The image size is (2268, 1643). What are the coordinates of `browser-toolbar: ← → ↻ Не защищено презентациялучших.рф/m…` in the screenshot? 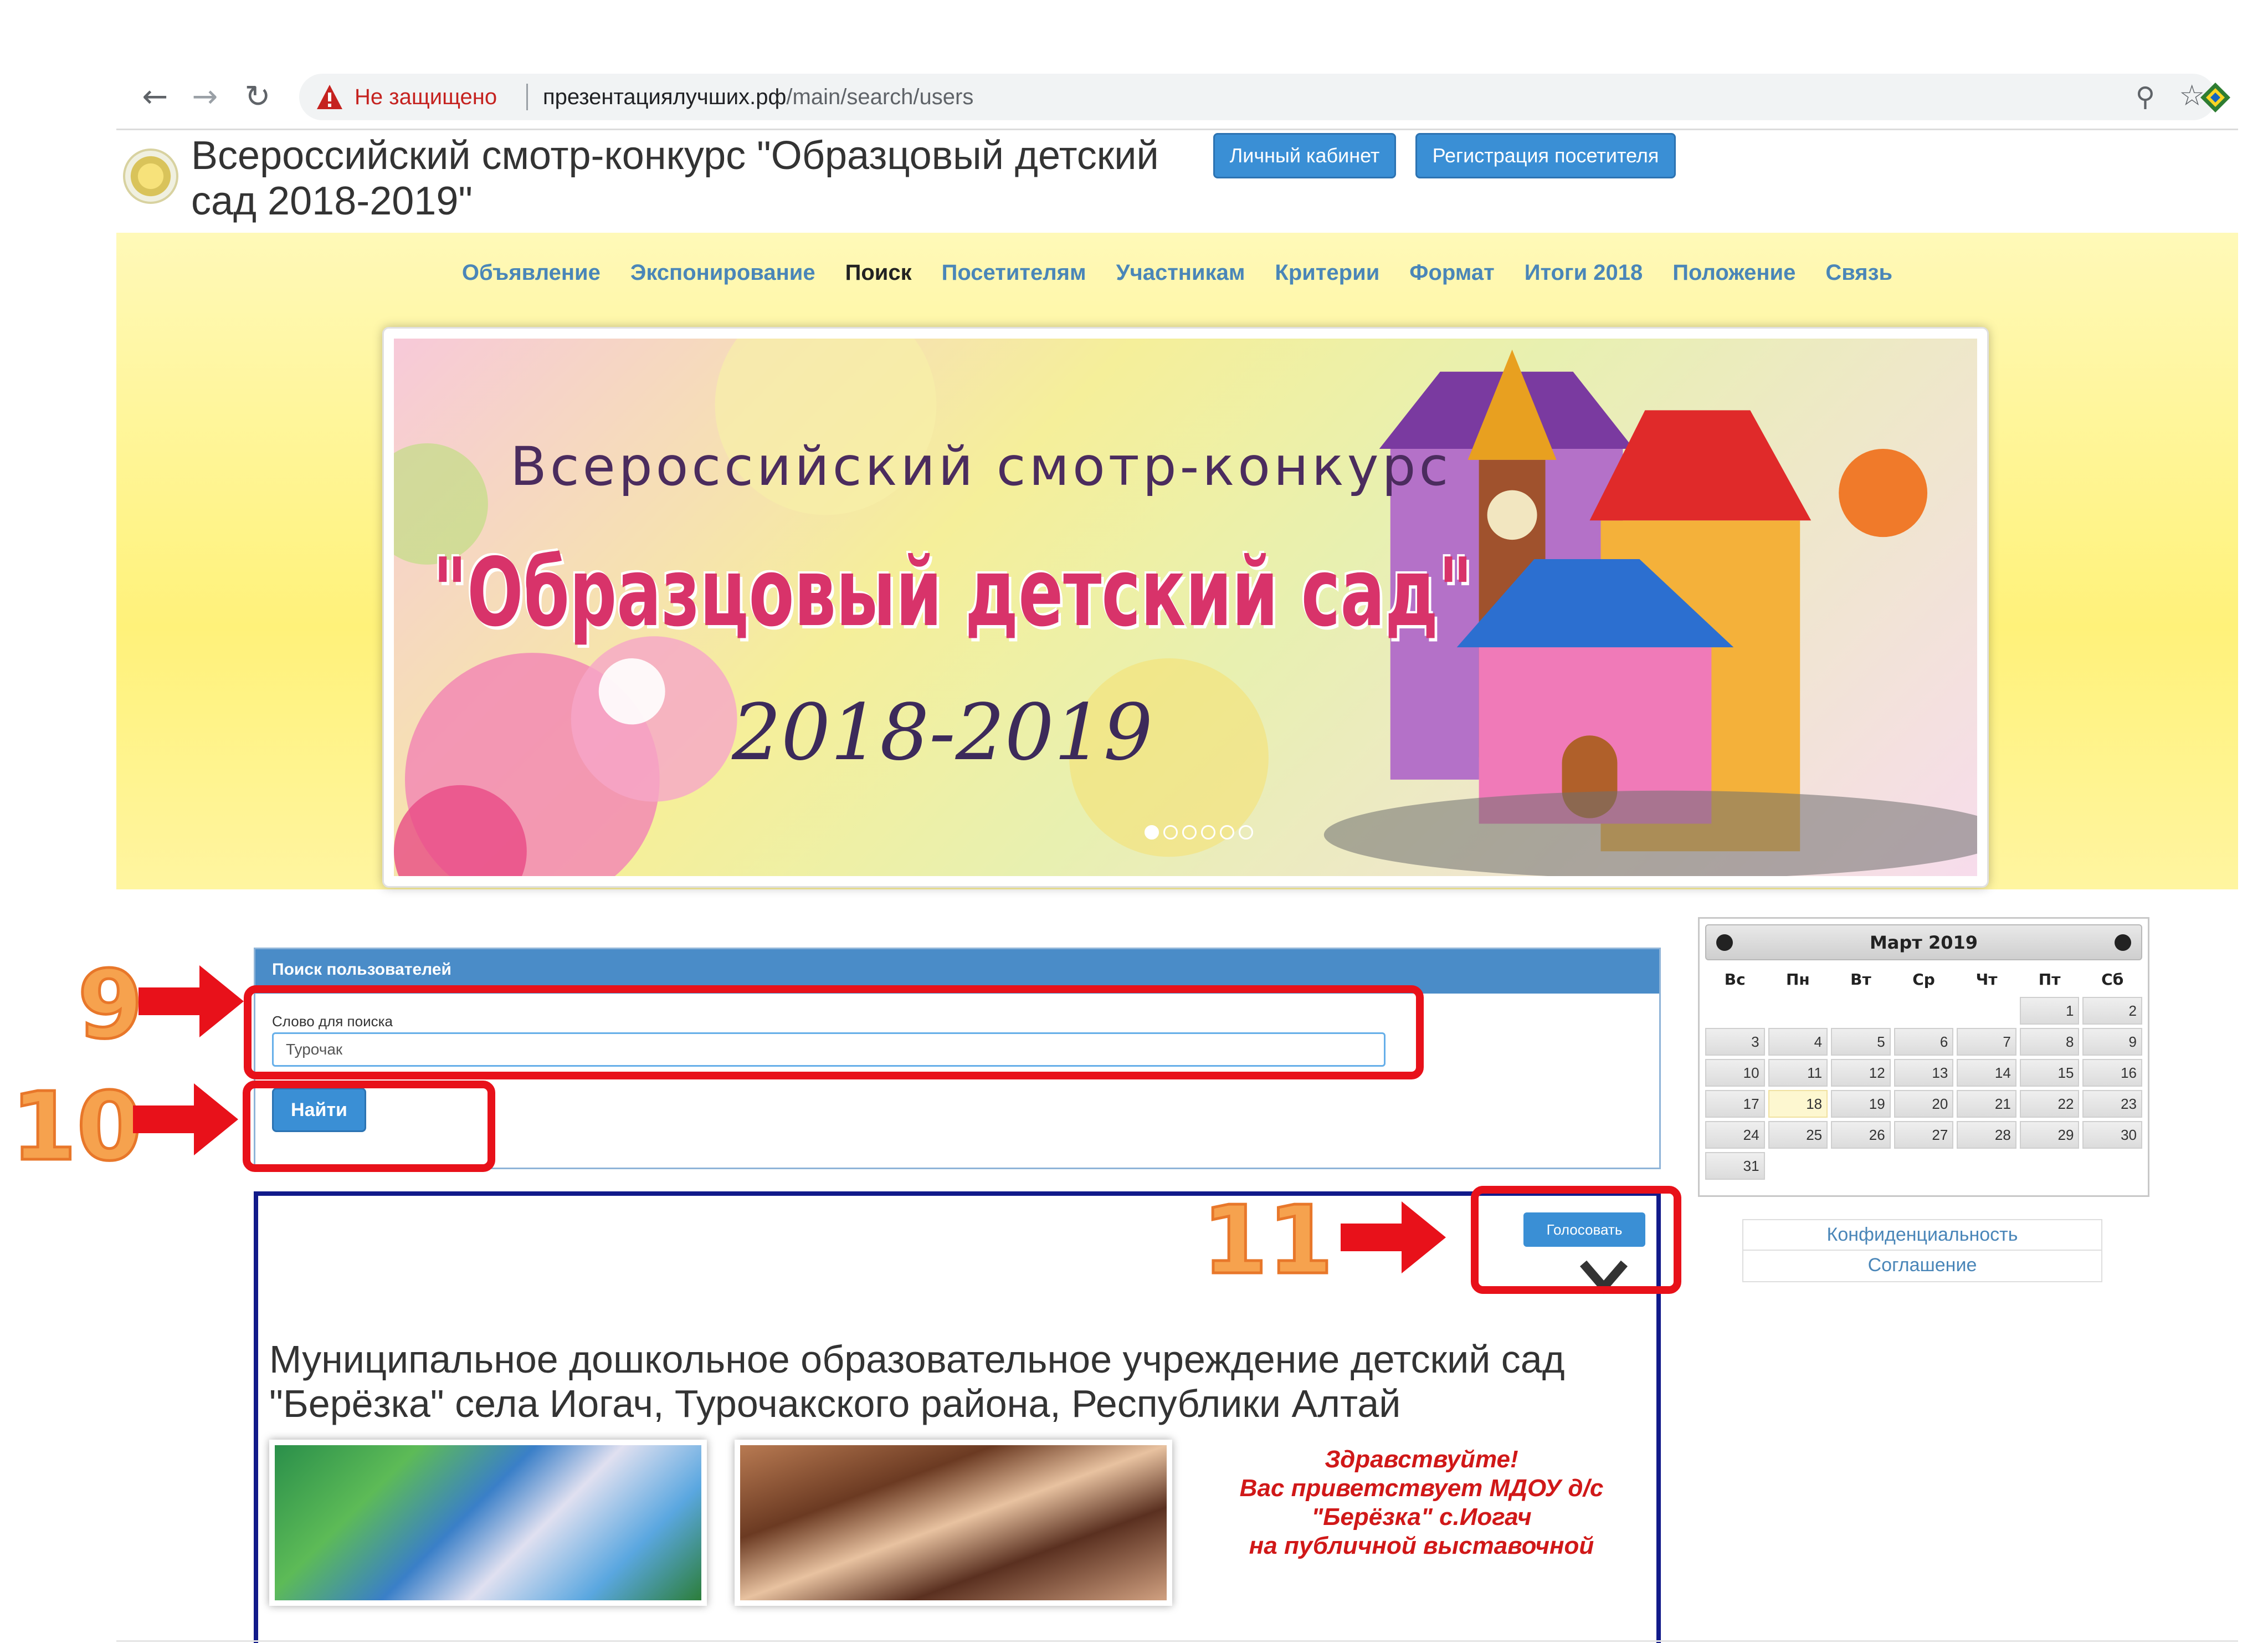 It's located at (1177, 97).